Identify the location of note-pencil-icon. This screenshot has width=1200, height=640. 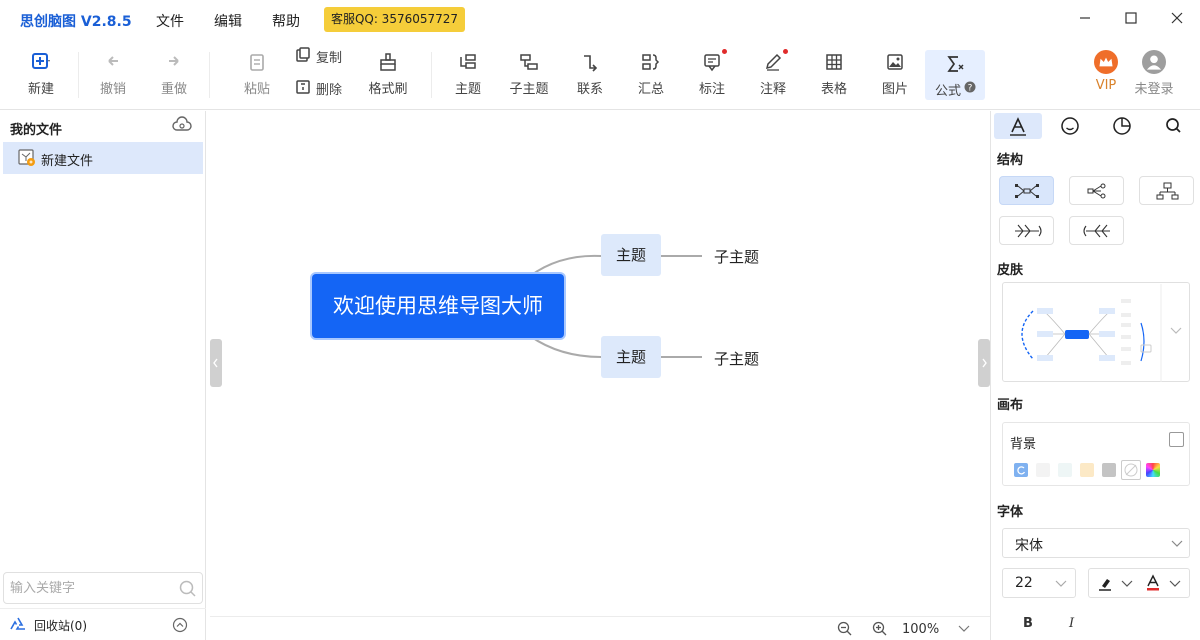
(773, 62).